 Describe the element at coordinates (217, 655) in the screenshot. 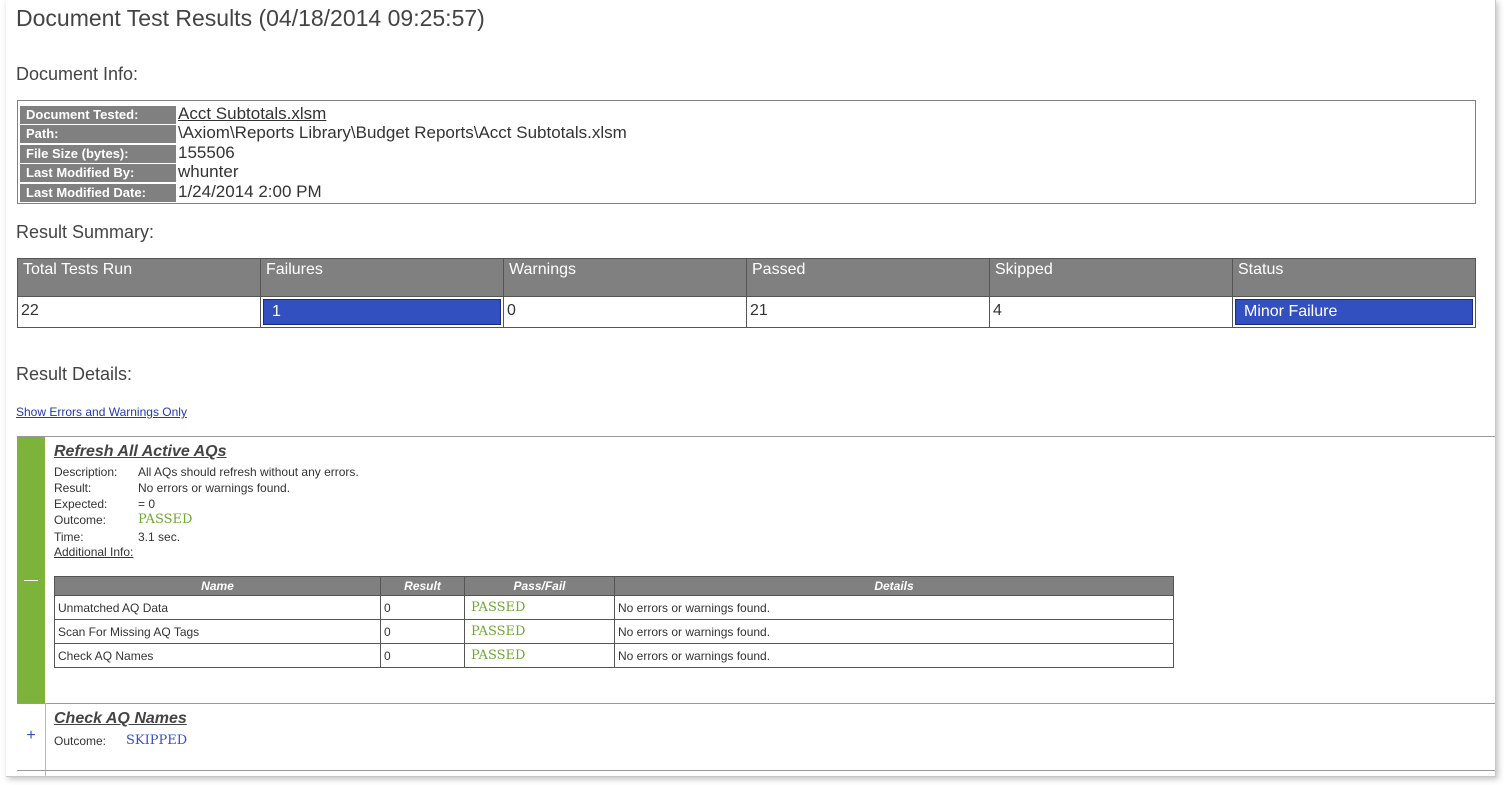

I see `name-cell: Check AQ Names` at that location.